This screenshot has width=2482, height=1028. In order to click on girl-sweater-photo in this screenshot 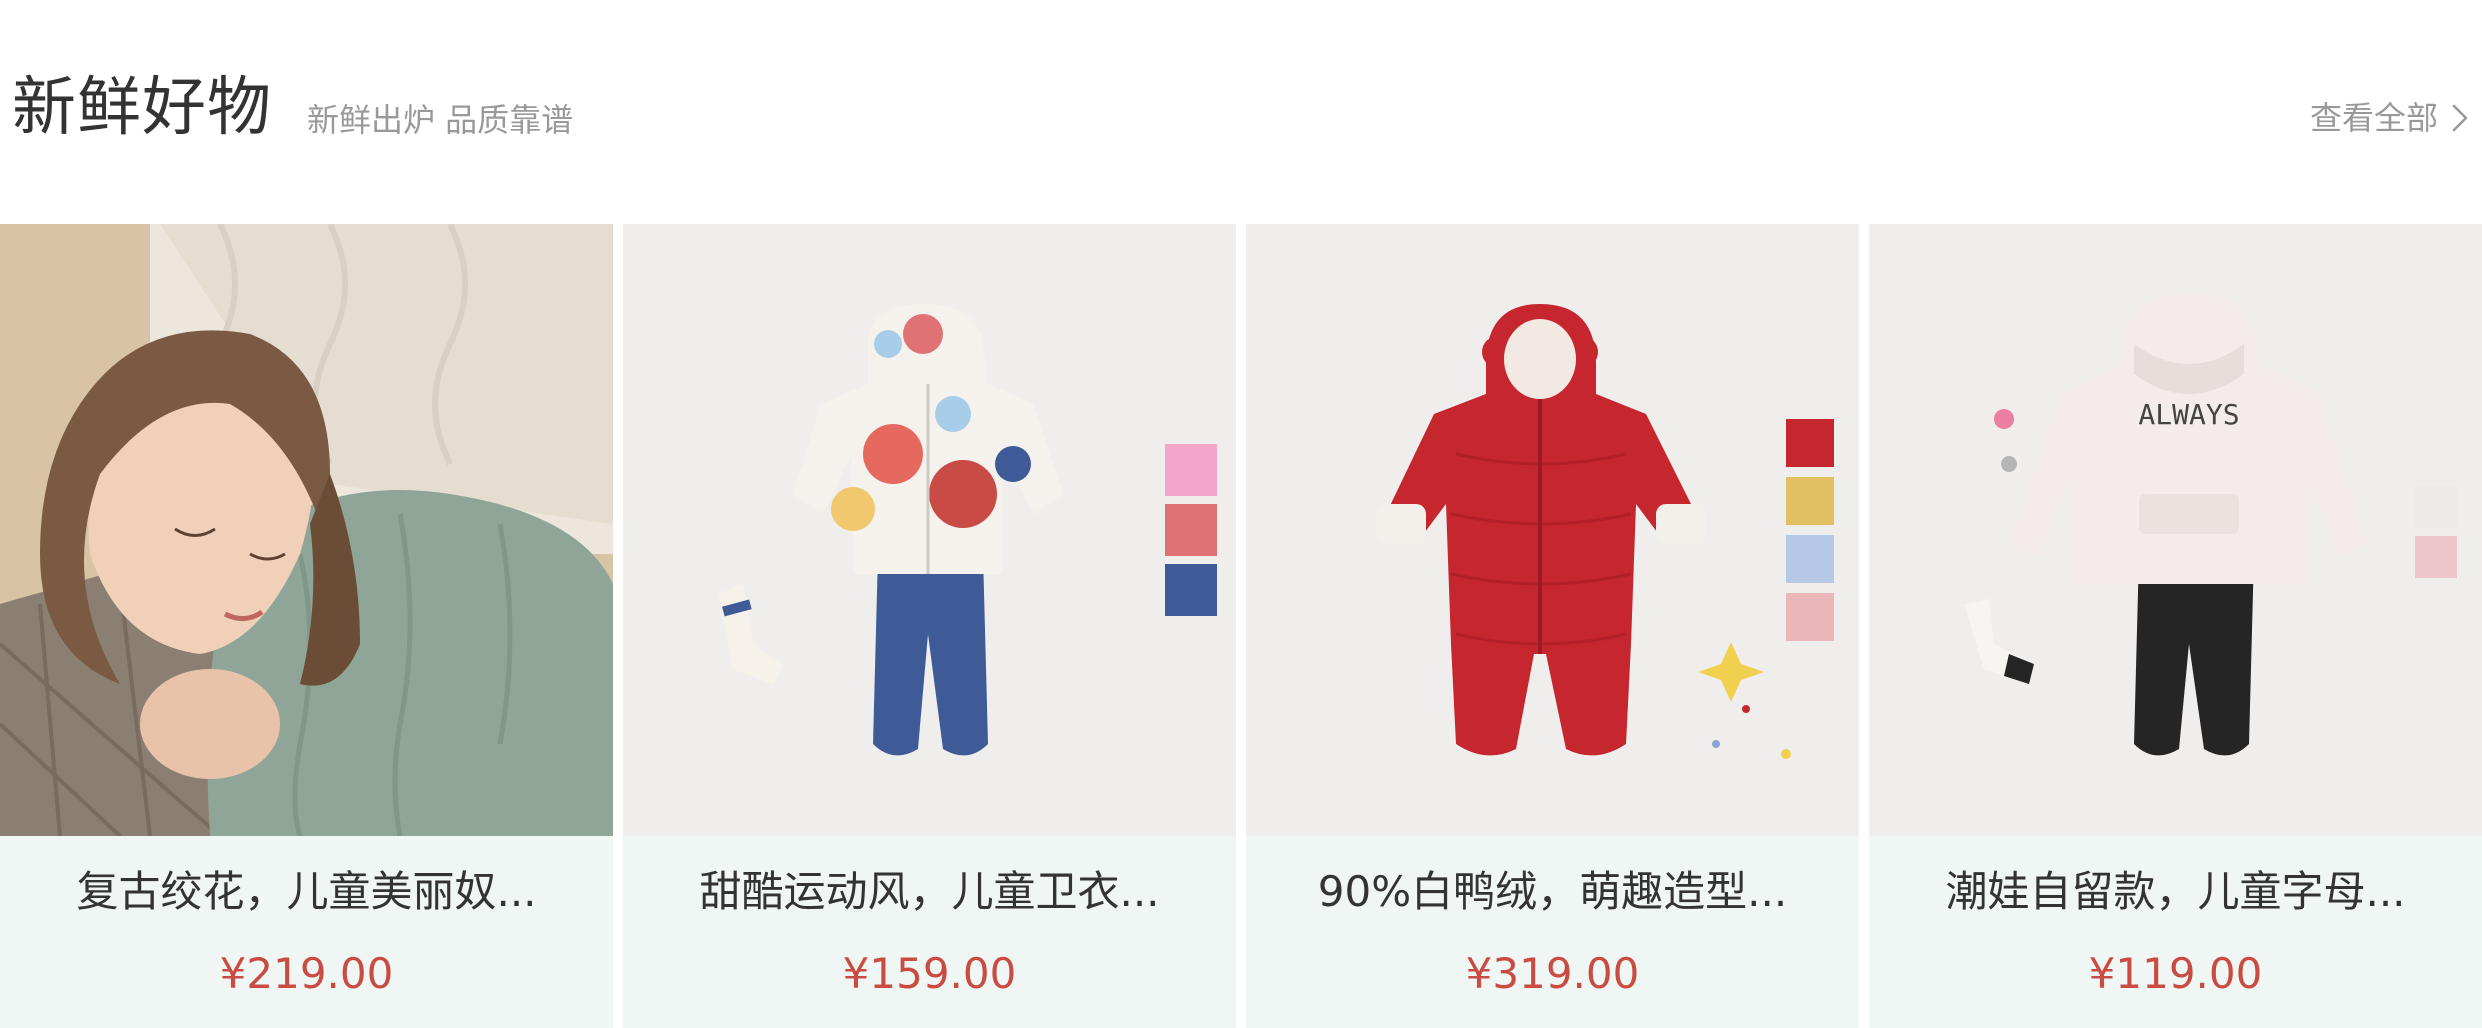, I will do `click(306, 530)`.